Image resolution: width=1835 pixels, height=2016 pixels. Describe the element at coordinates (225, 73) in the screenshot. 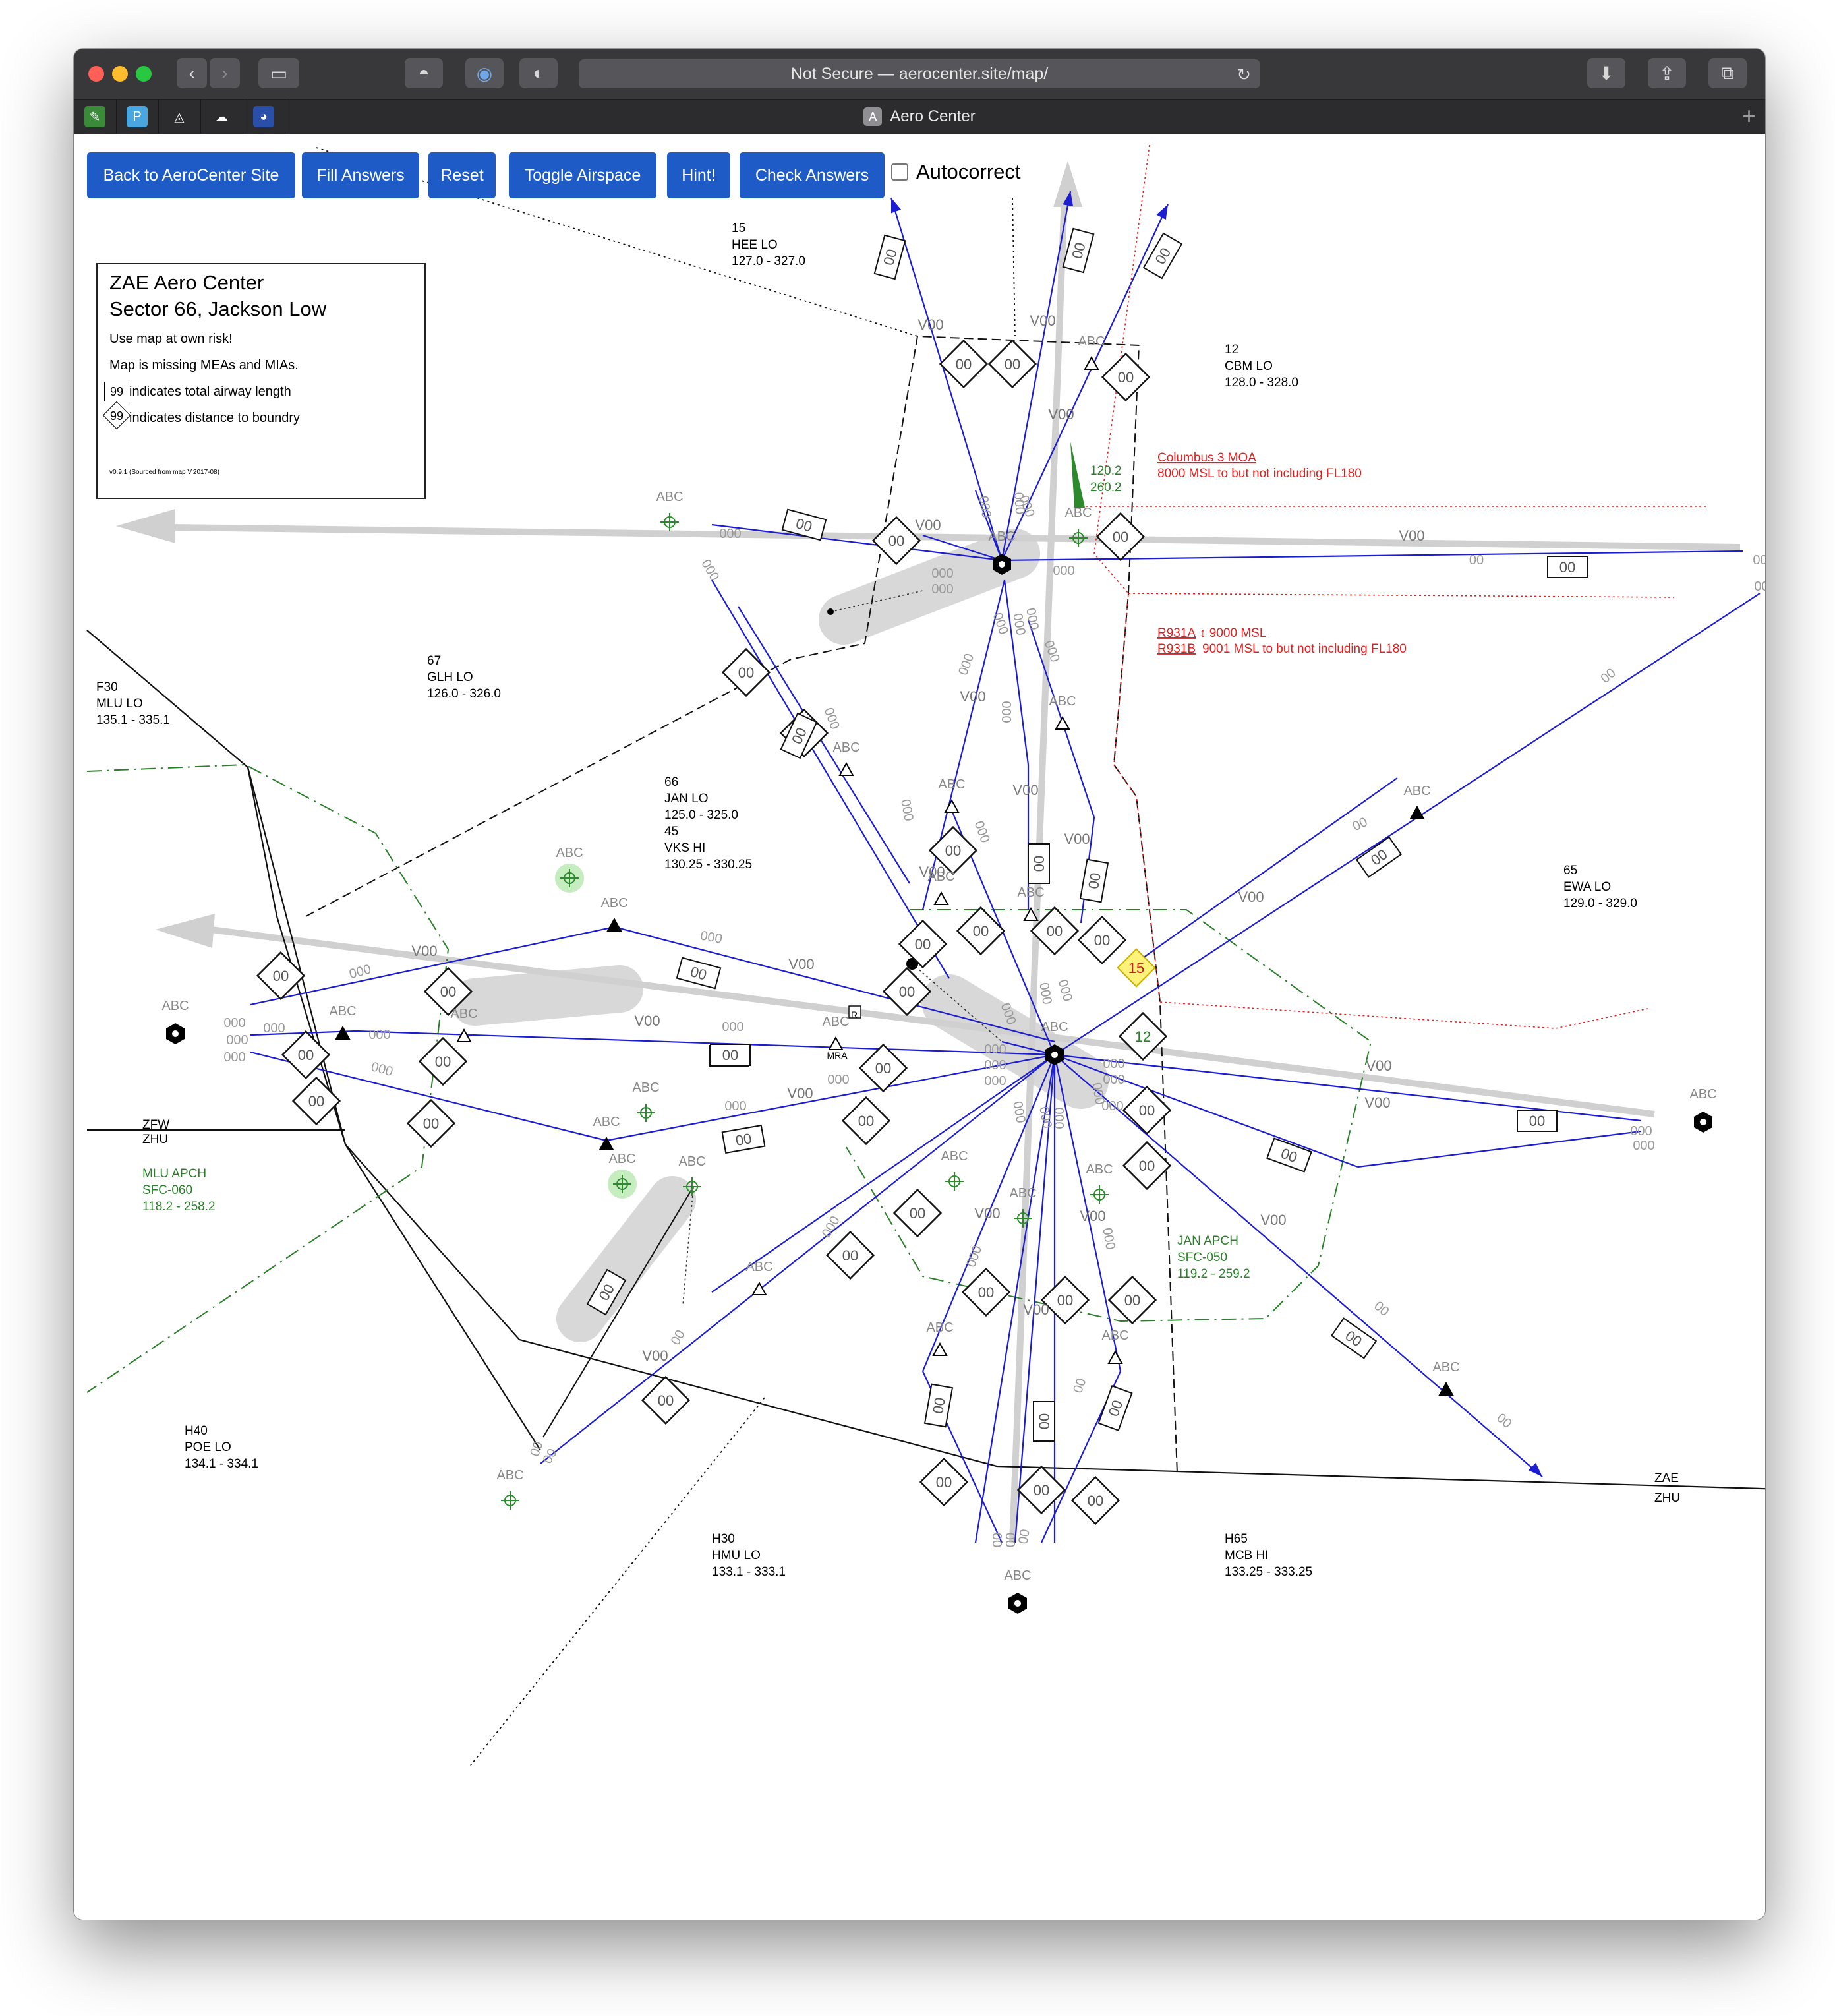

I see `forward-nav-icon: ›` at that location.